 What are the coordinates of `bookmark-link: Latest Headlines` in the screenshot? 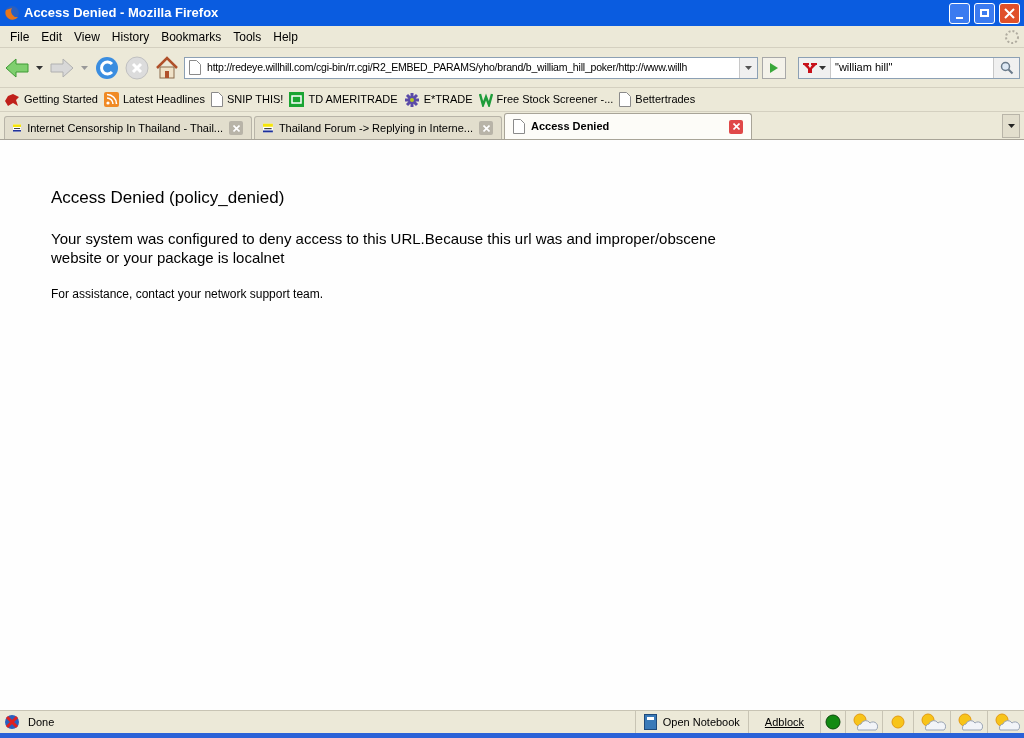 It's located at (154, 99).